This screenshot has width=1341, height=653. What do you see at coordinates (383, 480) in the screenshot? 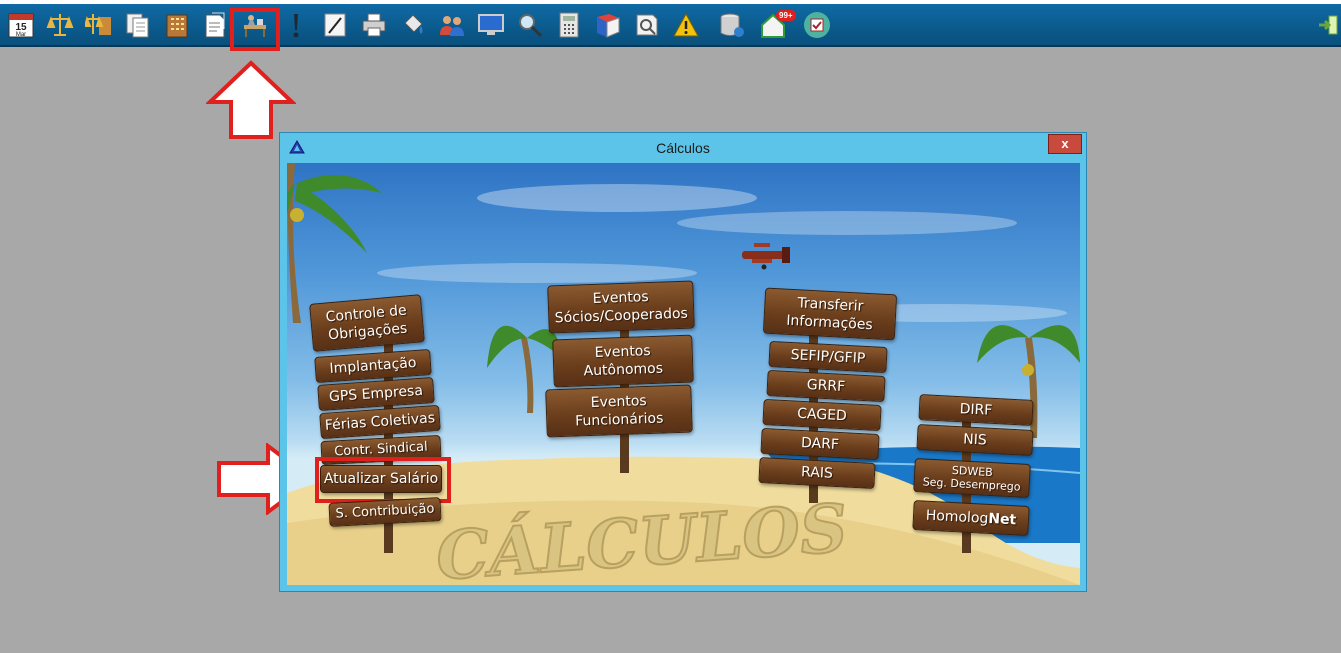
I see `atualizar-salario-highlight-box` at bounding box center [383, 480].